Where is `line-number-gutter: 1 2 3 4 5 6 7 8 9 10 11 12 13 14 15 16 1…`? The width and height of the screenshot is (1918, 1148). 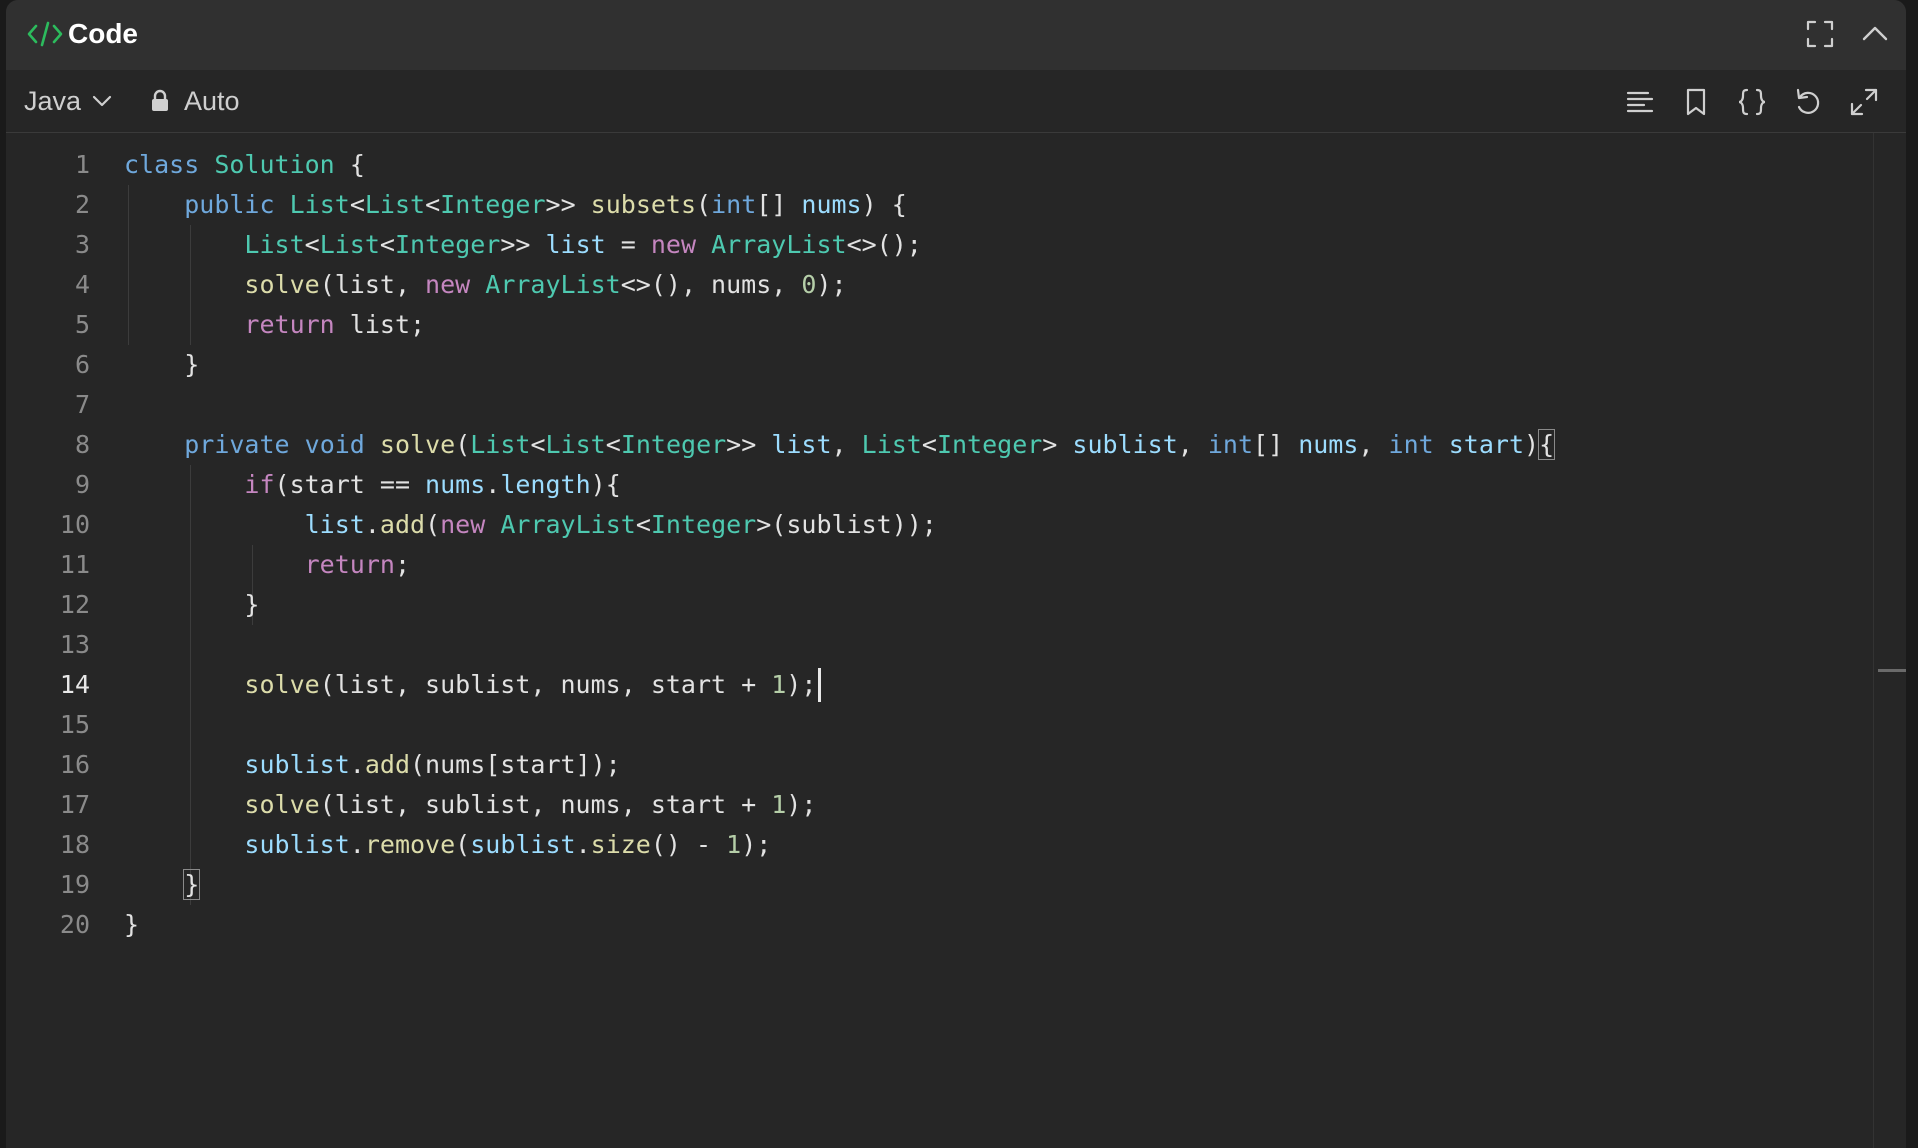
line-number-gutter: 1 2 3 4 5 6 7 8 9 10 11 12 13 14 15 16 1… is located at coordinates (48, 545).